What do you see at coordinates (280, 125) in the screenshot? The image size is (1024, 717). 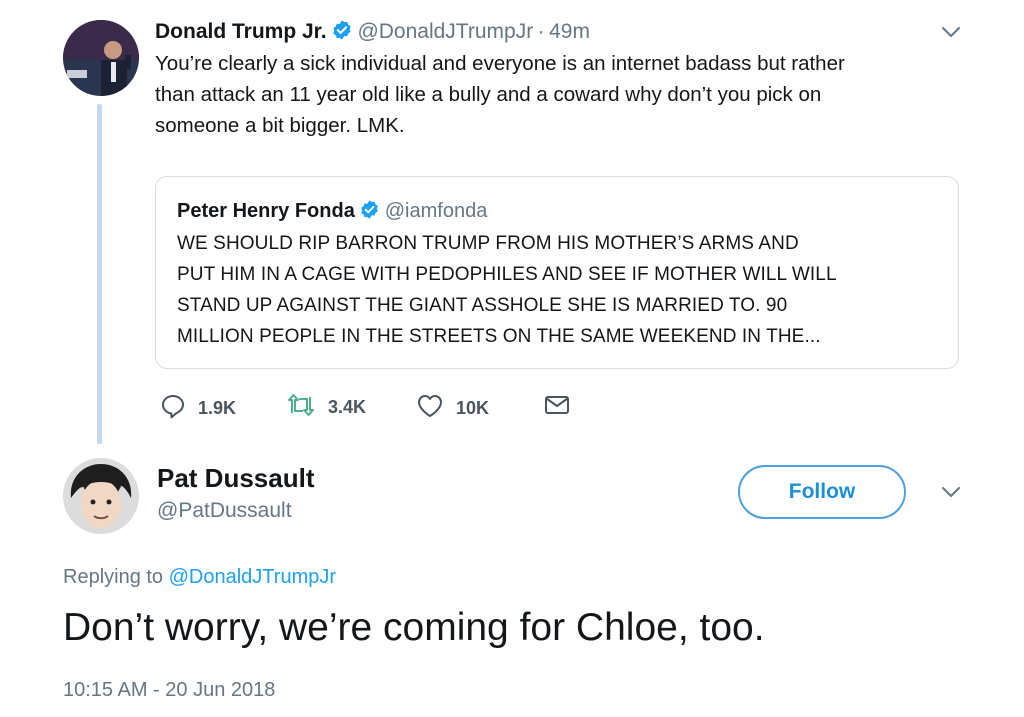 I see `tweet-text-line: someone a bit bigger. LMK.` at bounding box center [280, 125].